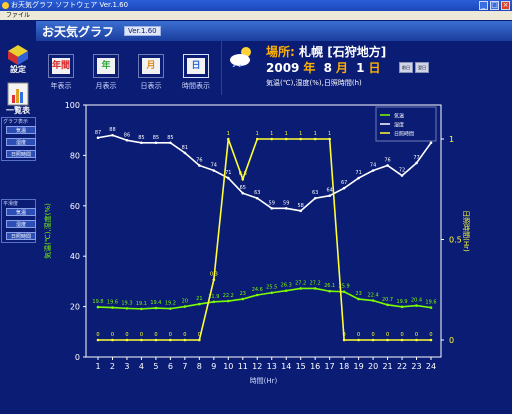 This screenshot has height=414, width=512. What do you see at coordinates (112, 130) in the screenshot?
I see `data-label: 88` at bounding box center [112, 130].